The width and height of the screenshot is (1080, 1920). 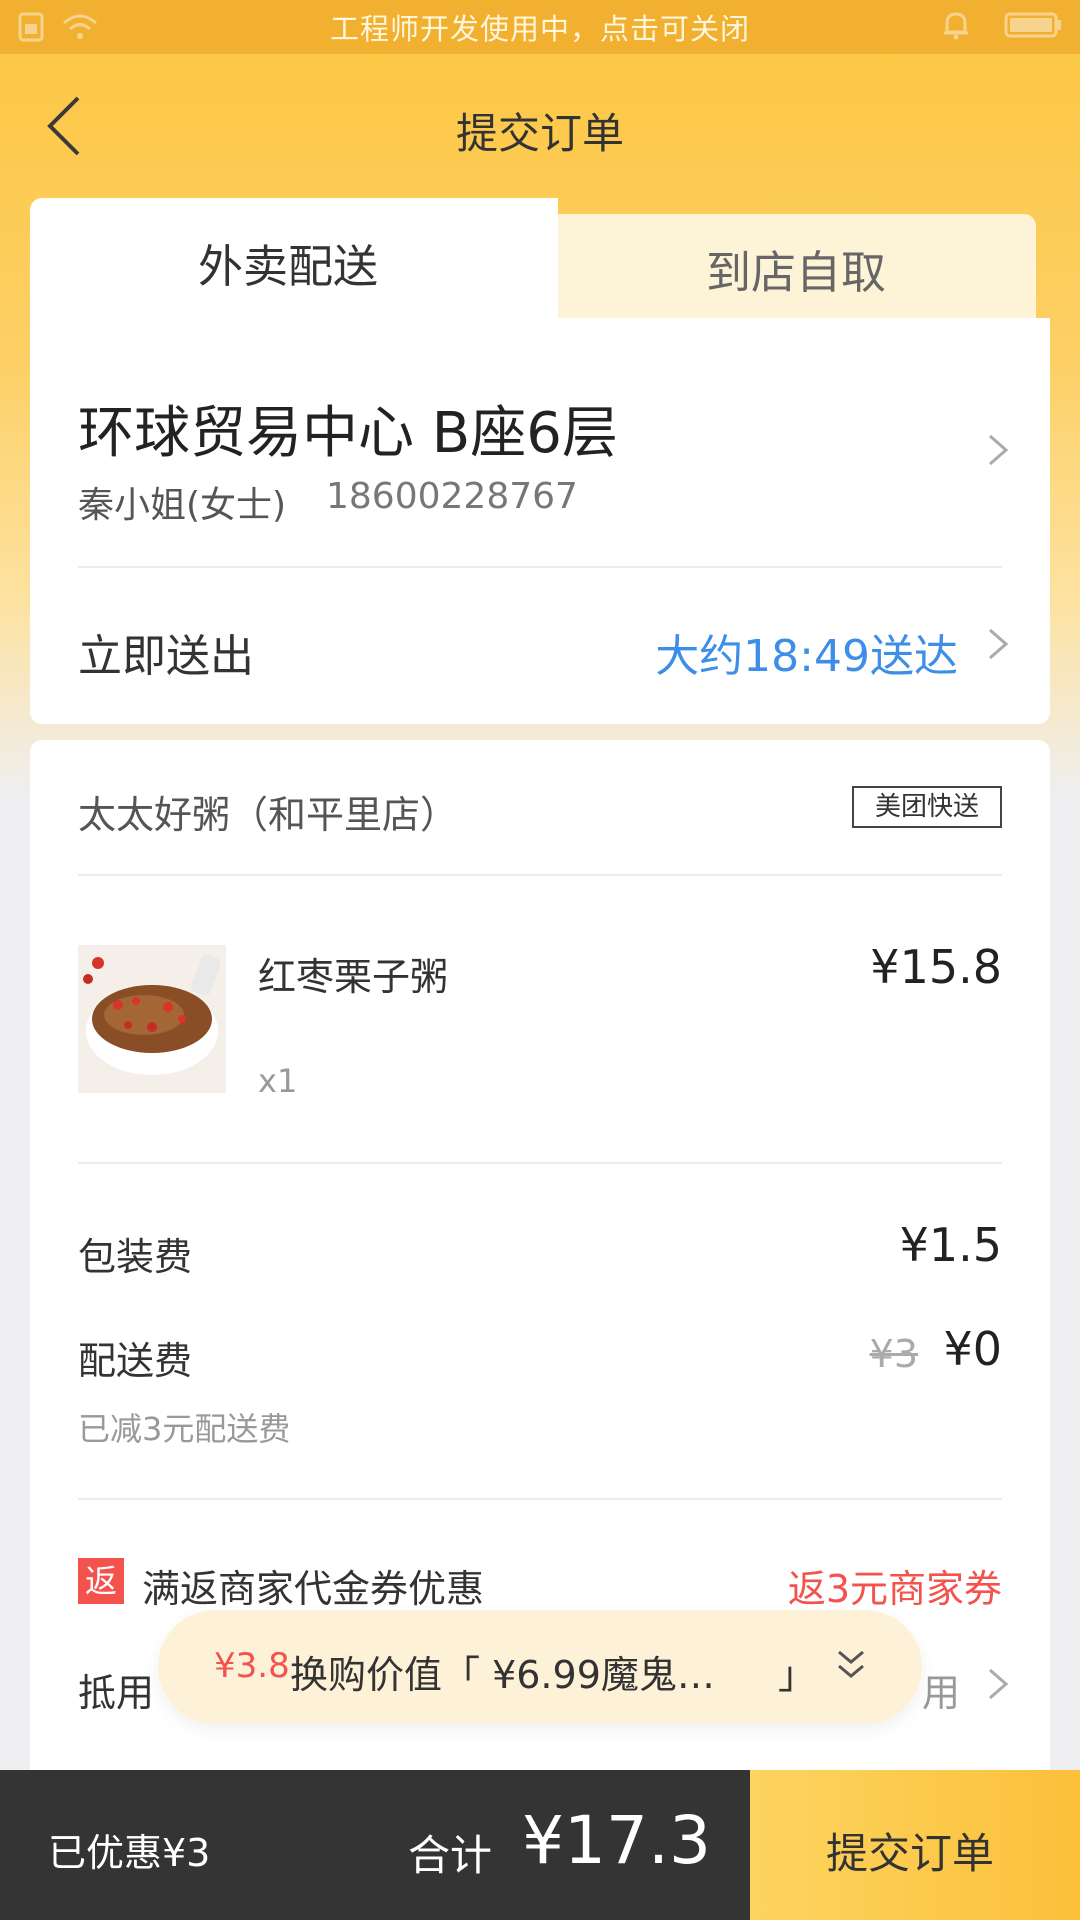 I want to click on contact-phone: 18600228767, so click(x=452, y=496).